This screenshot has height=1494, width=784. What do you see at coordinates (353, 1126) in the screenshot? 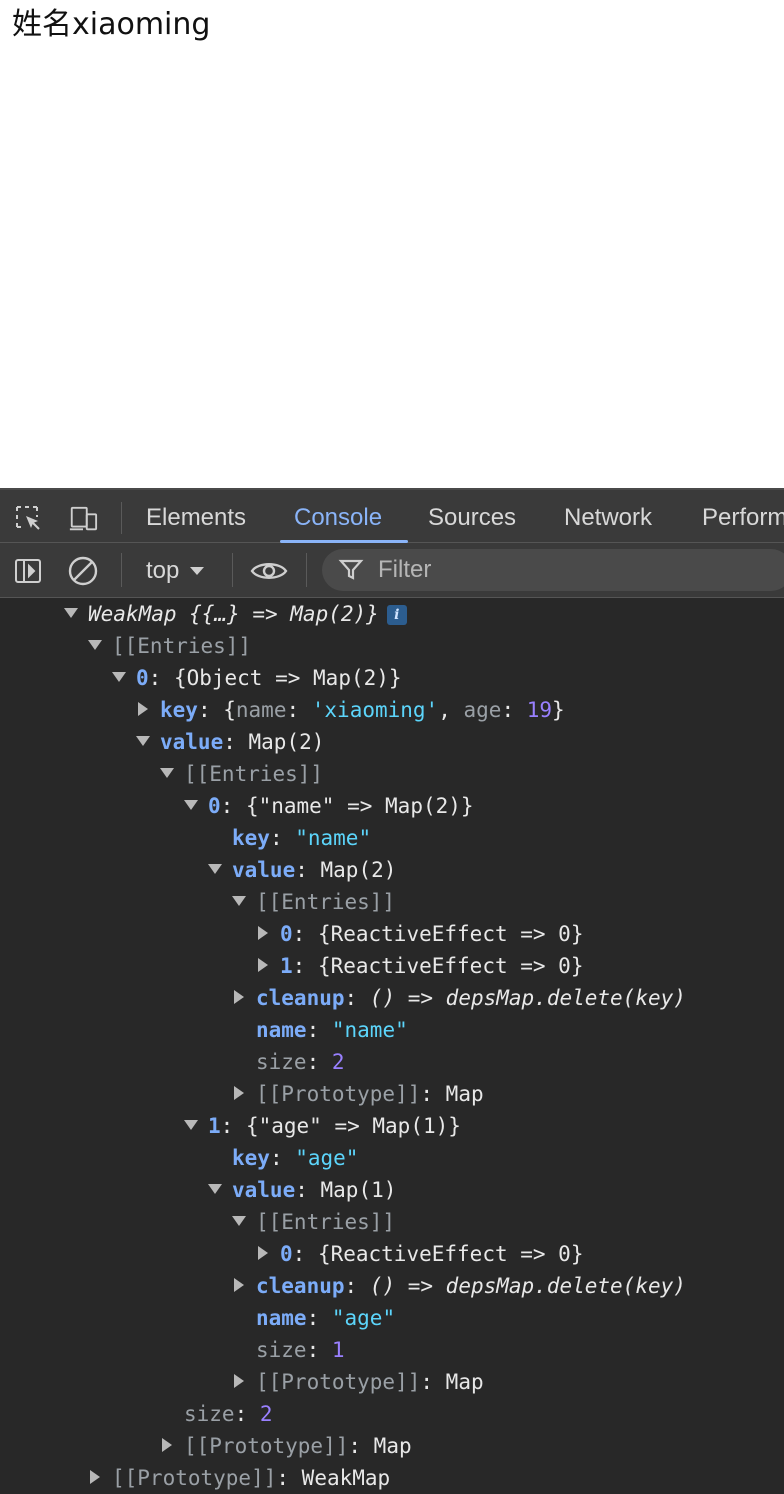
I see `entry-summary: {"age" => Map(1)}` at bounding box center [353, 1126].